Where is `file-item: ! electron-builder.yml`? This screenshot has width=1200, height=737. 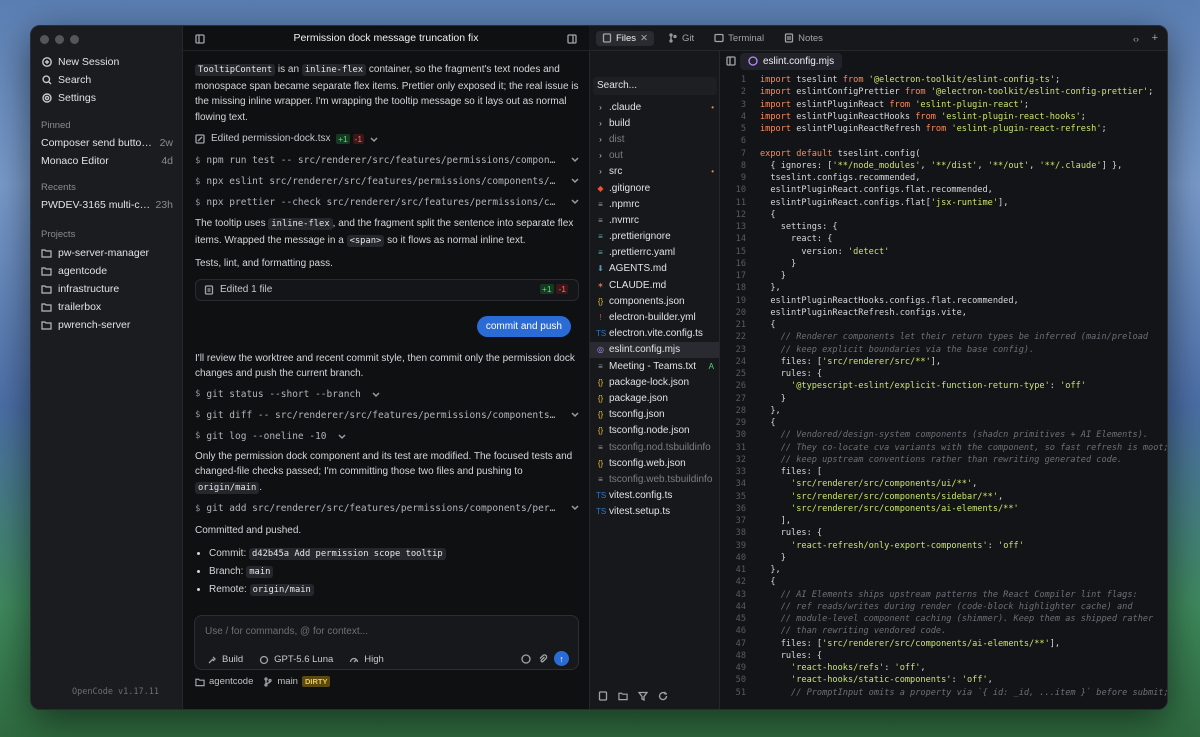 file-item: ! electron-builder.yml is located at coordinates (655, 317).